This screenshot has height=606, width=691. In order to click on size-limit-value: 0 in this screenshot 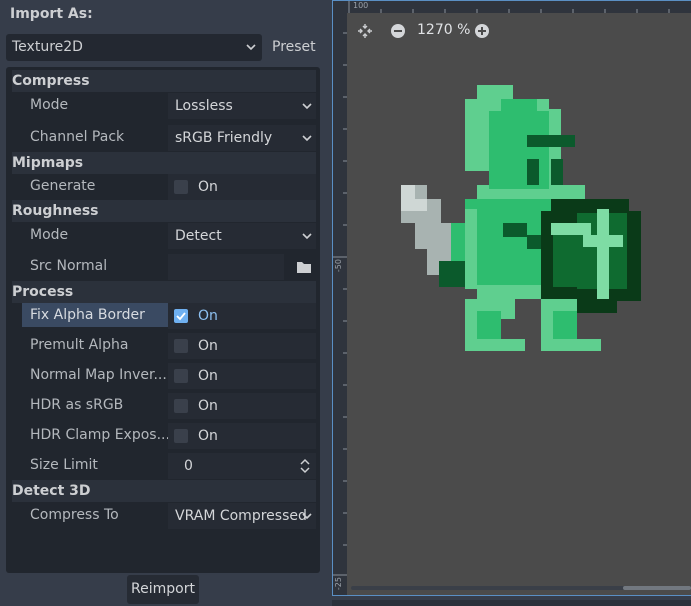, I will do `click(188, 466)`.